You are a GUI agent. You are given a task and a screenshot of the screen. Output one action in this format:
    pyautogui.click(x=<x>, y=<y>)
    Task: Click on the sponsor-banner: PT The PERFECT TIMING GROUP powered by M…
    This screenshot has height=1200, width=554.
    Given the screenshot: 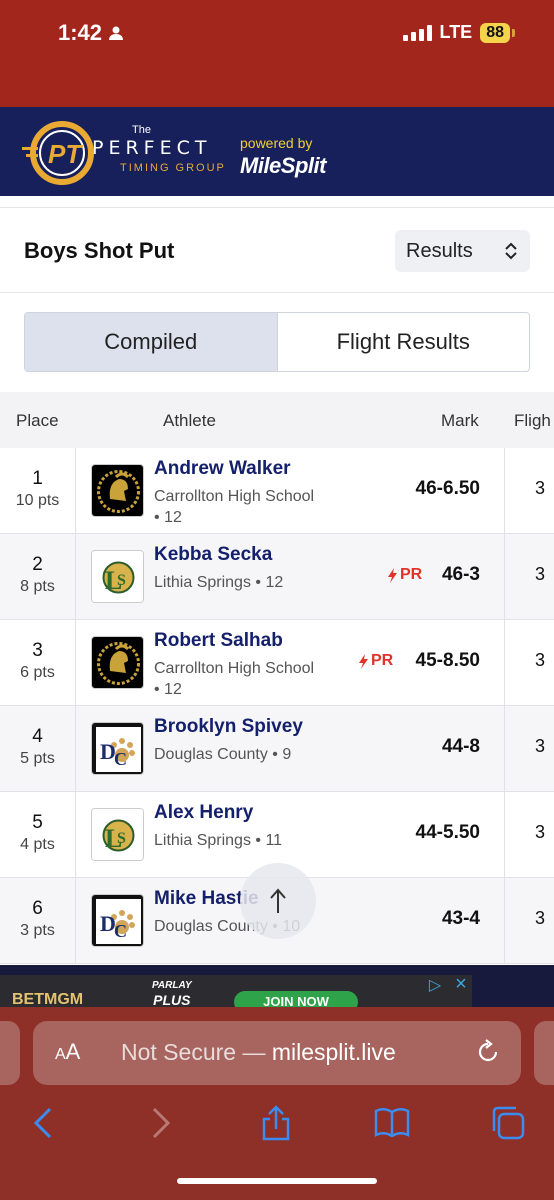 What is the action you would take?
    pyautogui.click(x=277, y=151)
    